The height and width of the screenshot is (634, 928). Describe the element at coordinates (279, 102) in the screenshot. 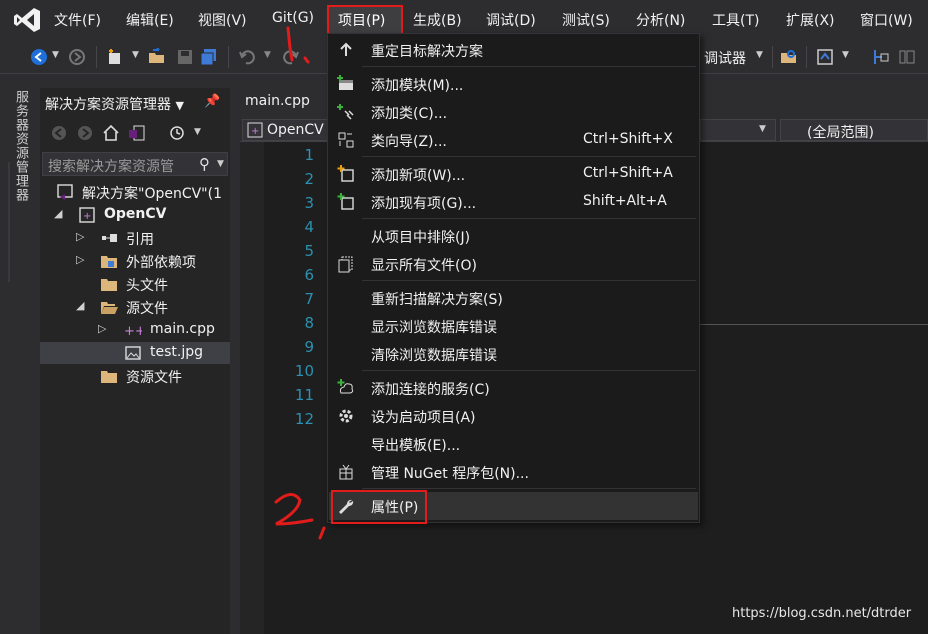

I see `tab-main-cpp: main.cpp` at that location.